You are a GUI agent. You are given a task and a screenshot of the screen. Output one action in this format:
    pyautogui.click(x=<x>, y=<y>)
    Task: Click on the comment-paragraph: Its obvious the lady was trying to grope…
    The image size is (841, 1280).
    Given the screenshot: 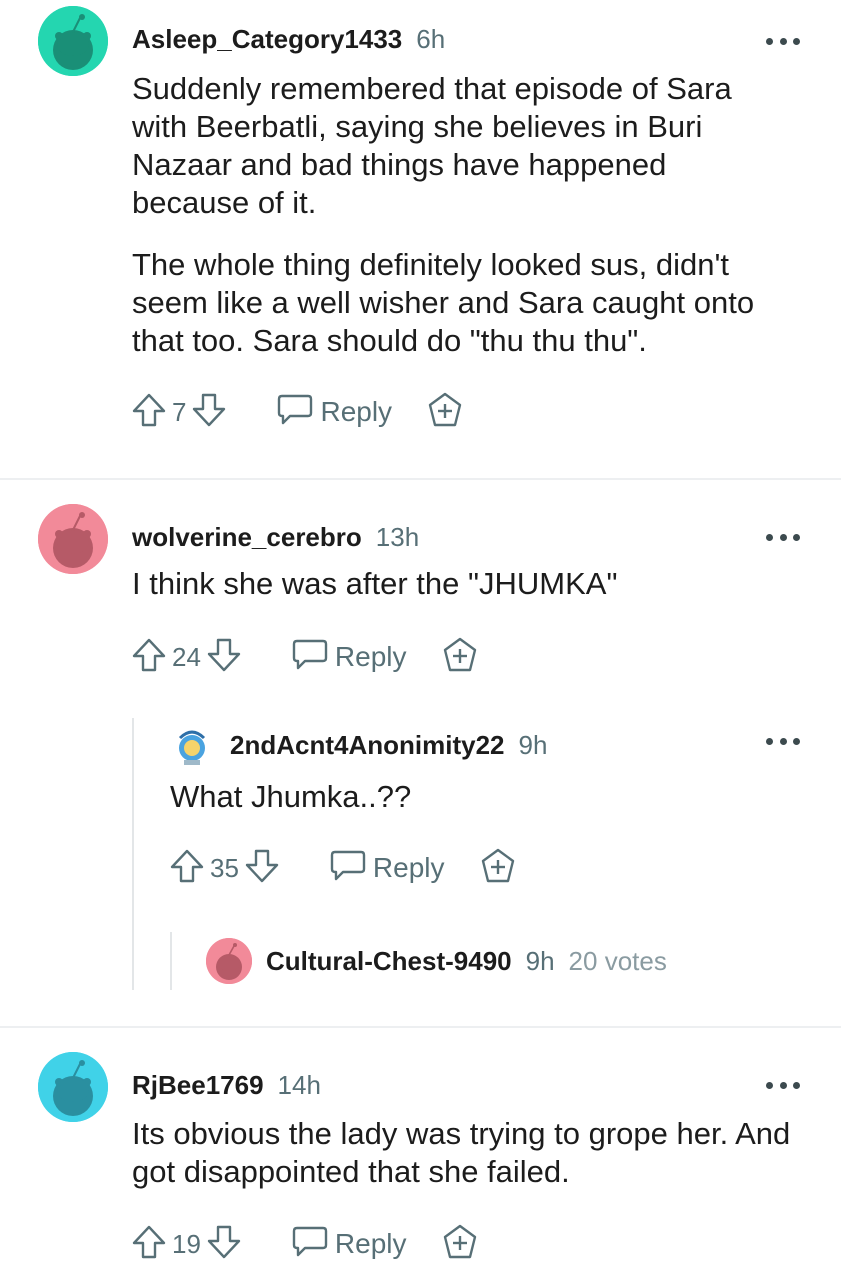 What is the action you would take?
    pyautogui.click(x=461, y=1152)
    